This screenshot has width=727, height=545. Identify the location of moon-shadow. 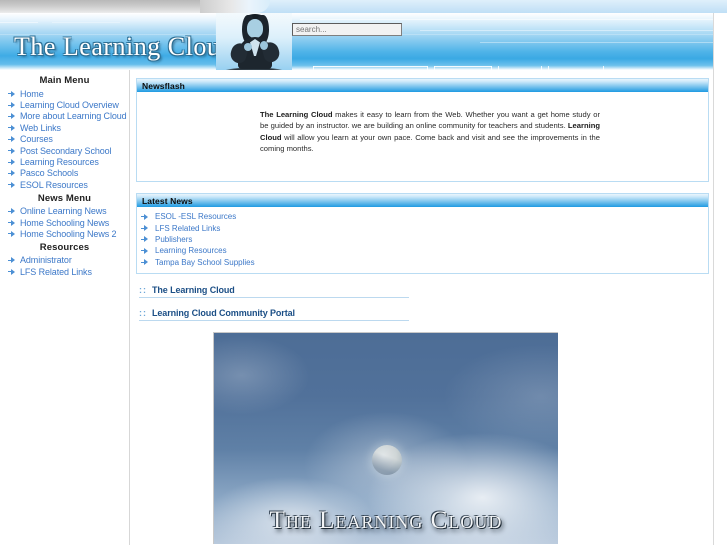
(387, 460).